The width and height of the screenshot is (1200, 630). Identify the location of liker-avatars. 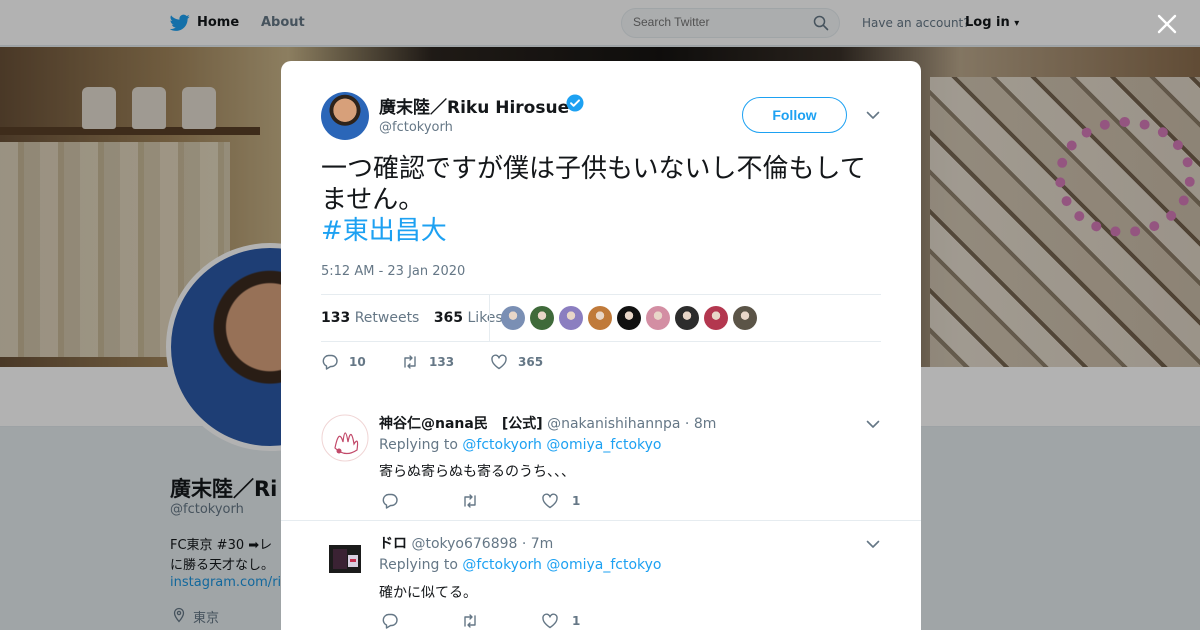
(629, 318).